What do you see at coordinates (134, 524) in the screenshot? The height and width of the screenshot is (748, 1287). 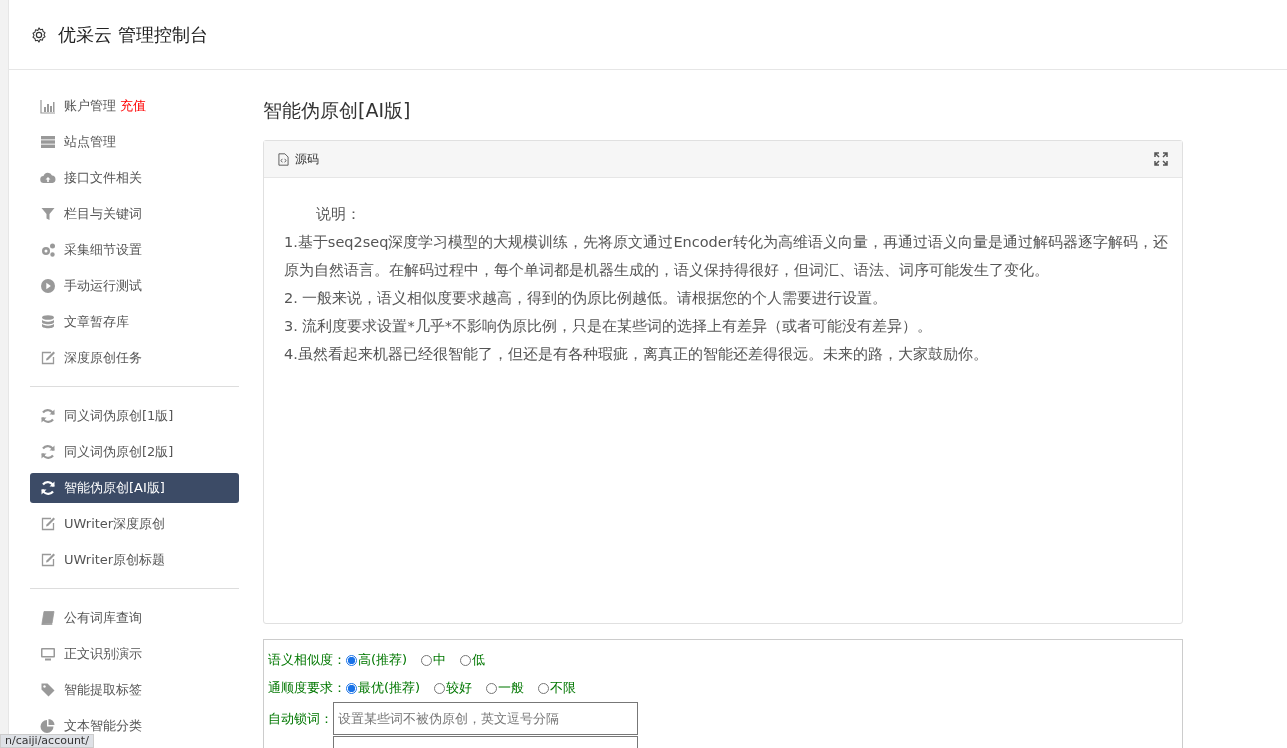 I see `sidebar-item: UWriter深度原创` at bounding box center [134, 524].